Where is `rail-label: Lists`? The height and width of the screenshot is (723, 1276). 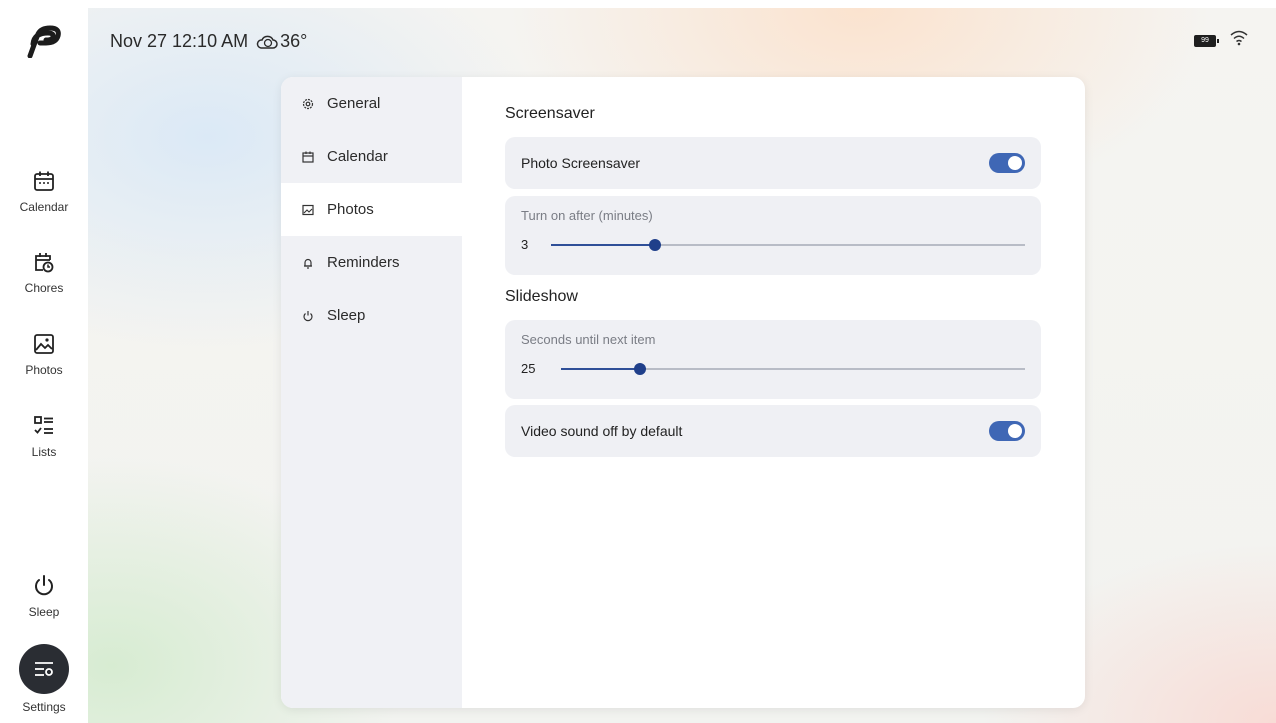 rail-label: Lists is located at coordinates (44, 452).